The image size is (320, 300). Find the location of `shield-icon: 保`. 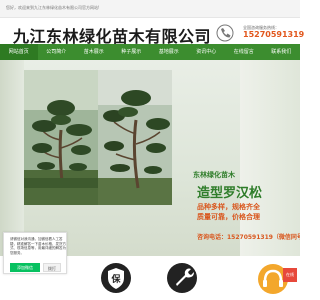

shield-icon: 保 is located at coordinates (116, 278).